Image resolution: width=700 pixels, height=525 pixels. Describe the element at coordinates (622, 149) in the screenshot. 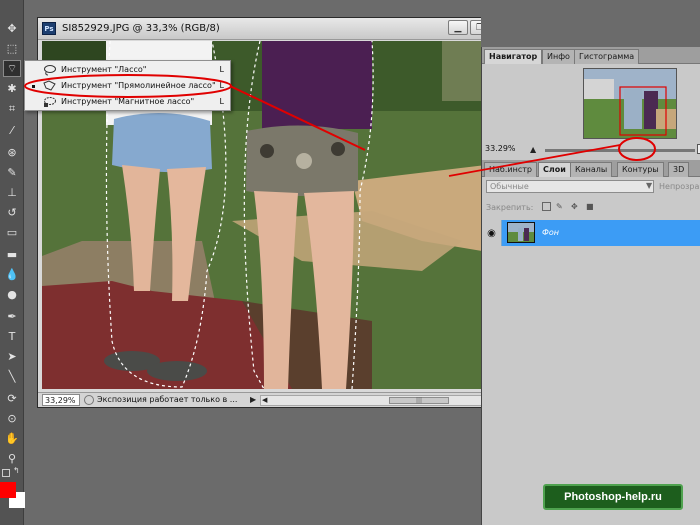

I see `navigator-zoom-slider` at that location.